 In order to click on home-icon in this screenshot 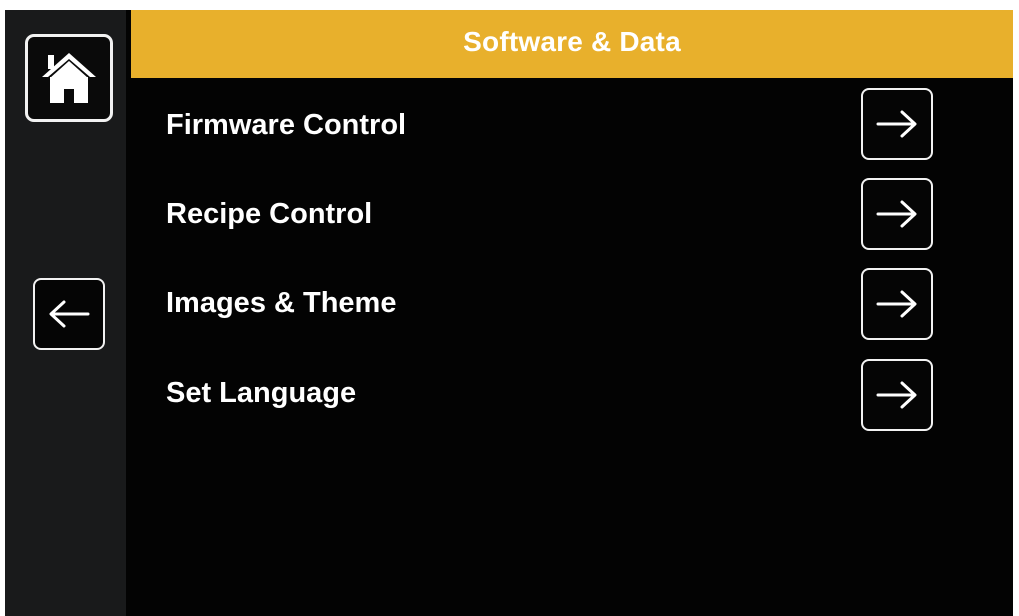, I will do `click(69, 78)`.